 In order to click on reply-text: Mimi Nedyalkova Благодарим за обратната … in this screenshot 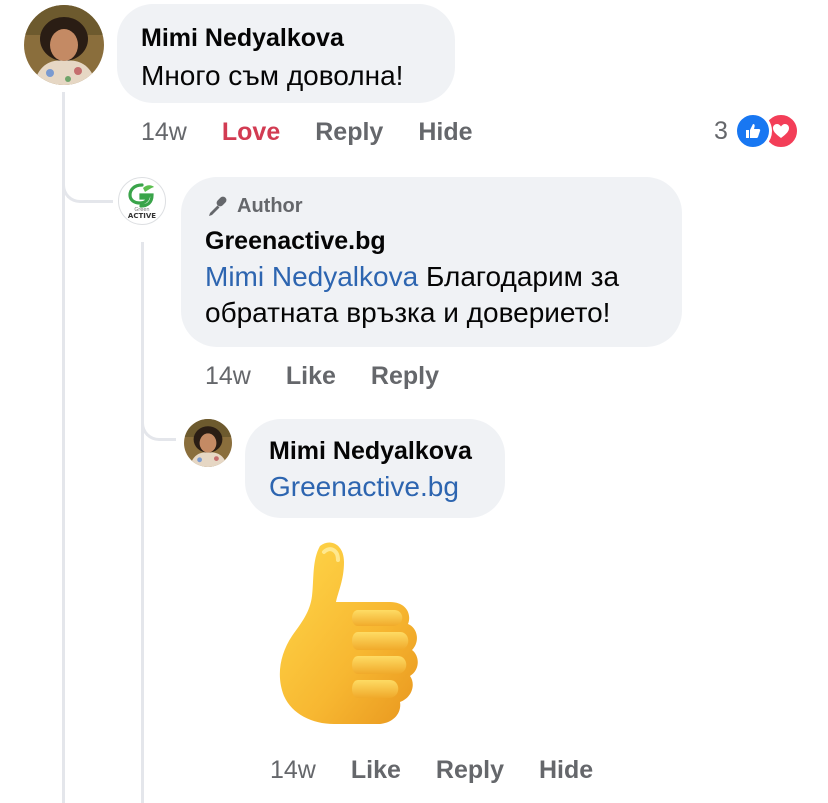, I will do `click(435, 295)`.